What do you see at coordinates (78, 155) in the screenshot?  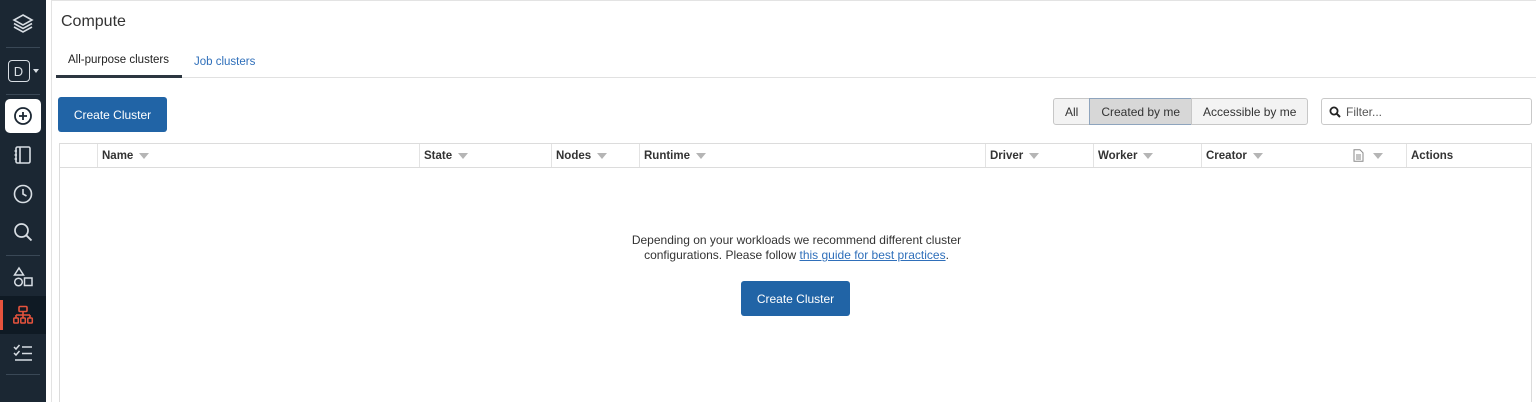 I see `column-header-select` at bounding box center [78, 155].